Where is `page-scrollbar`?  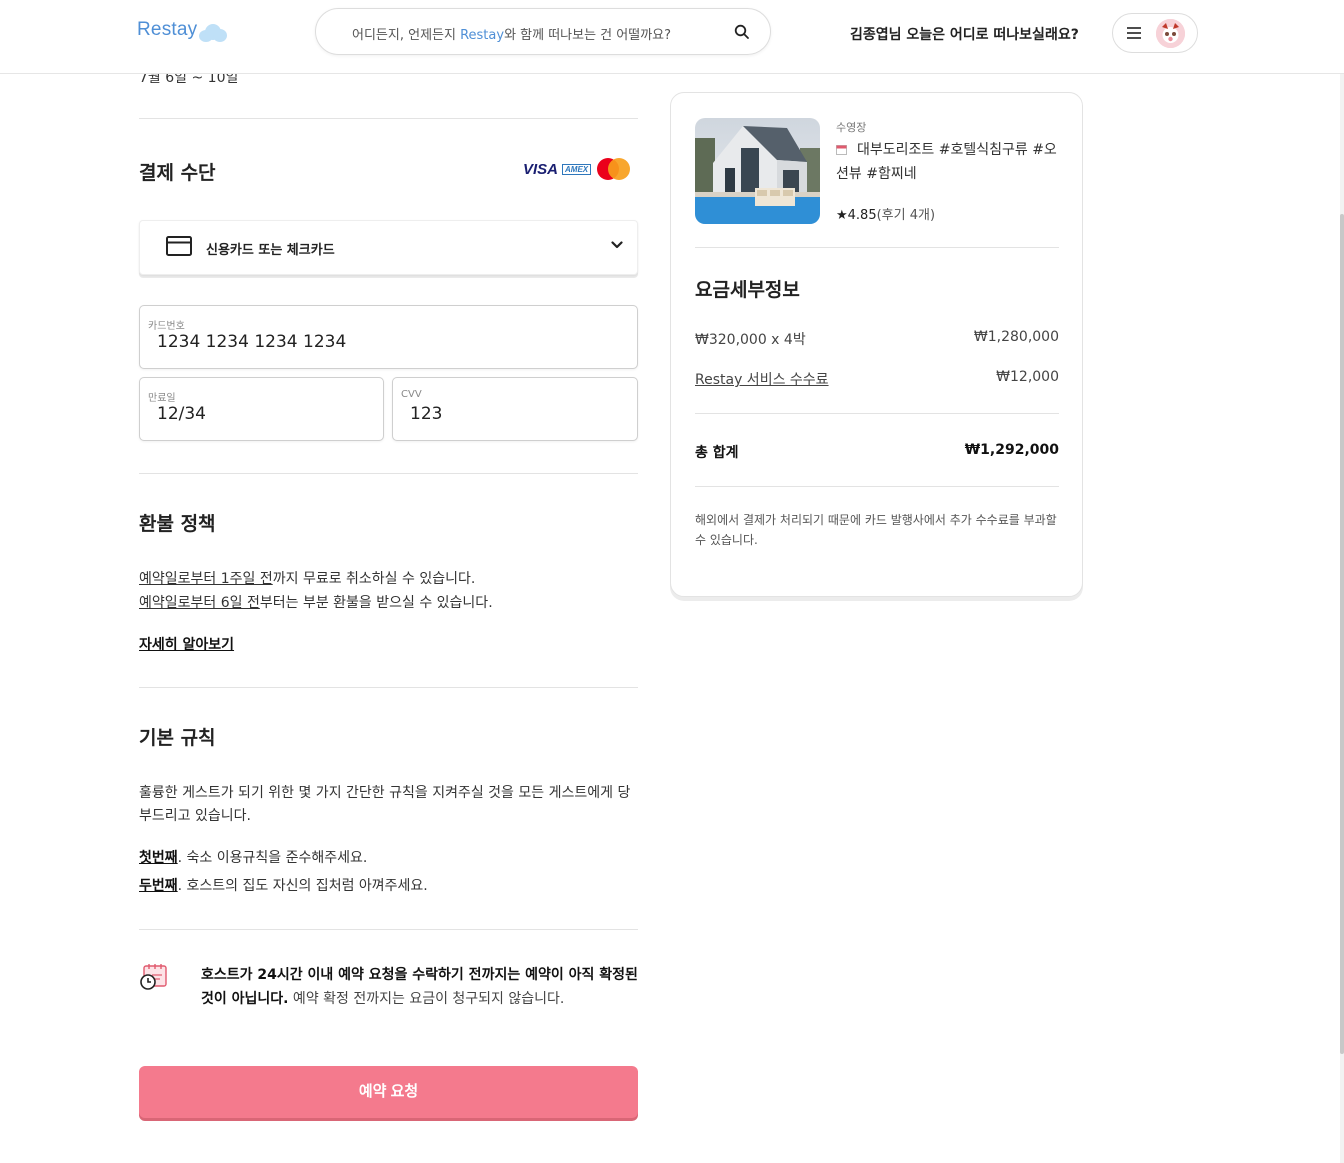
page-scrollbar is located at coordinates (1342, 618).